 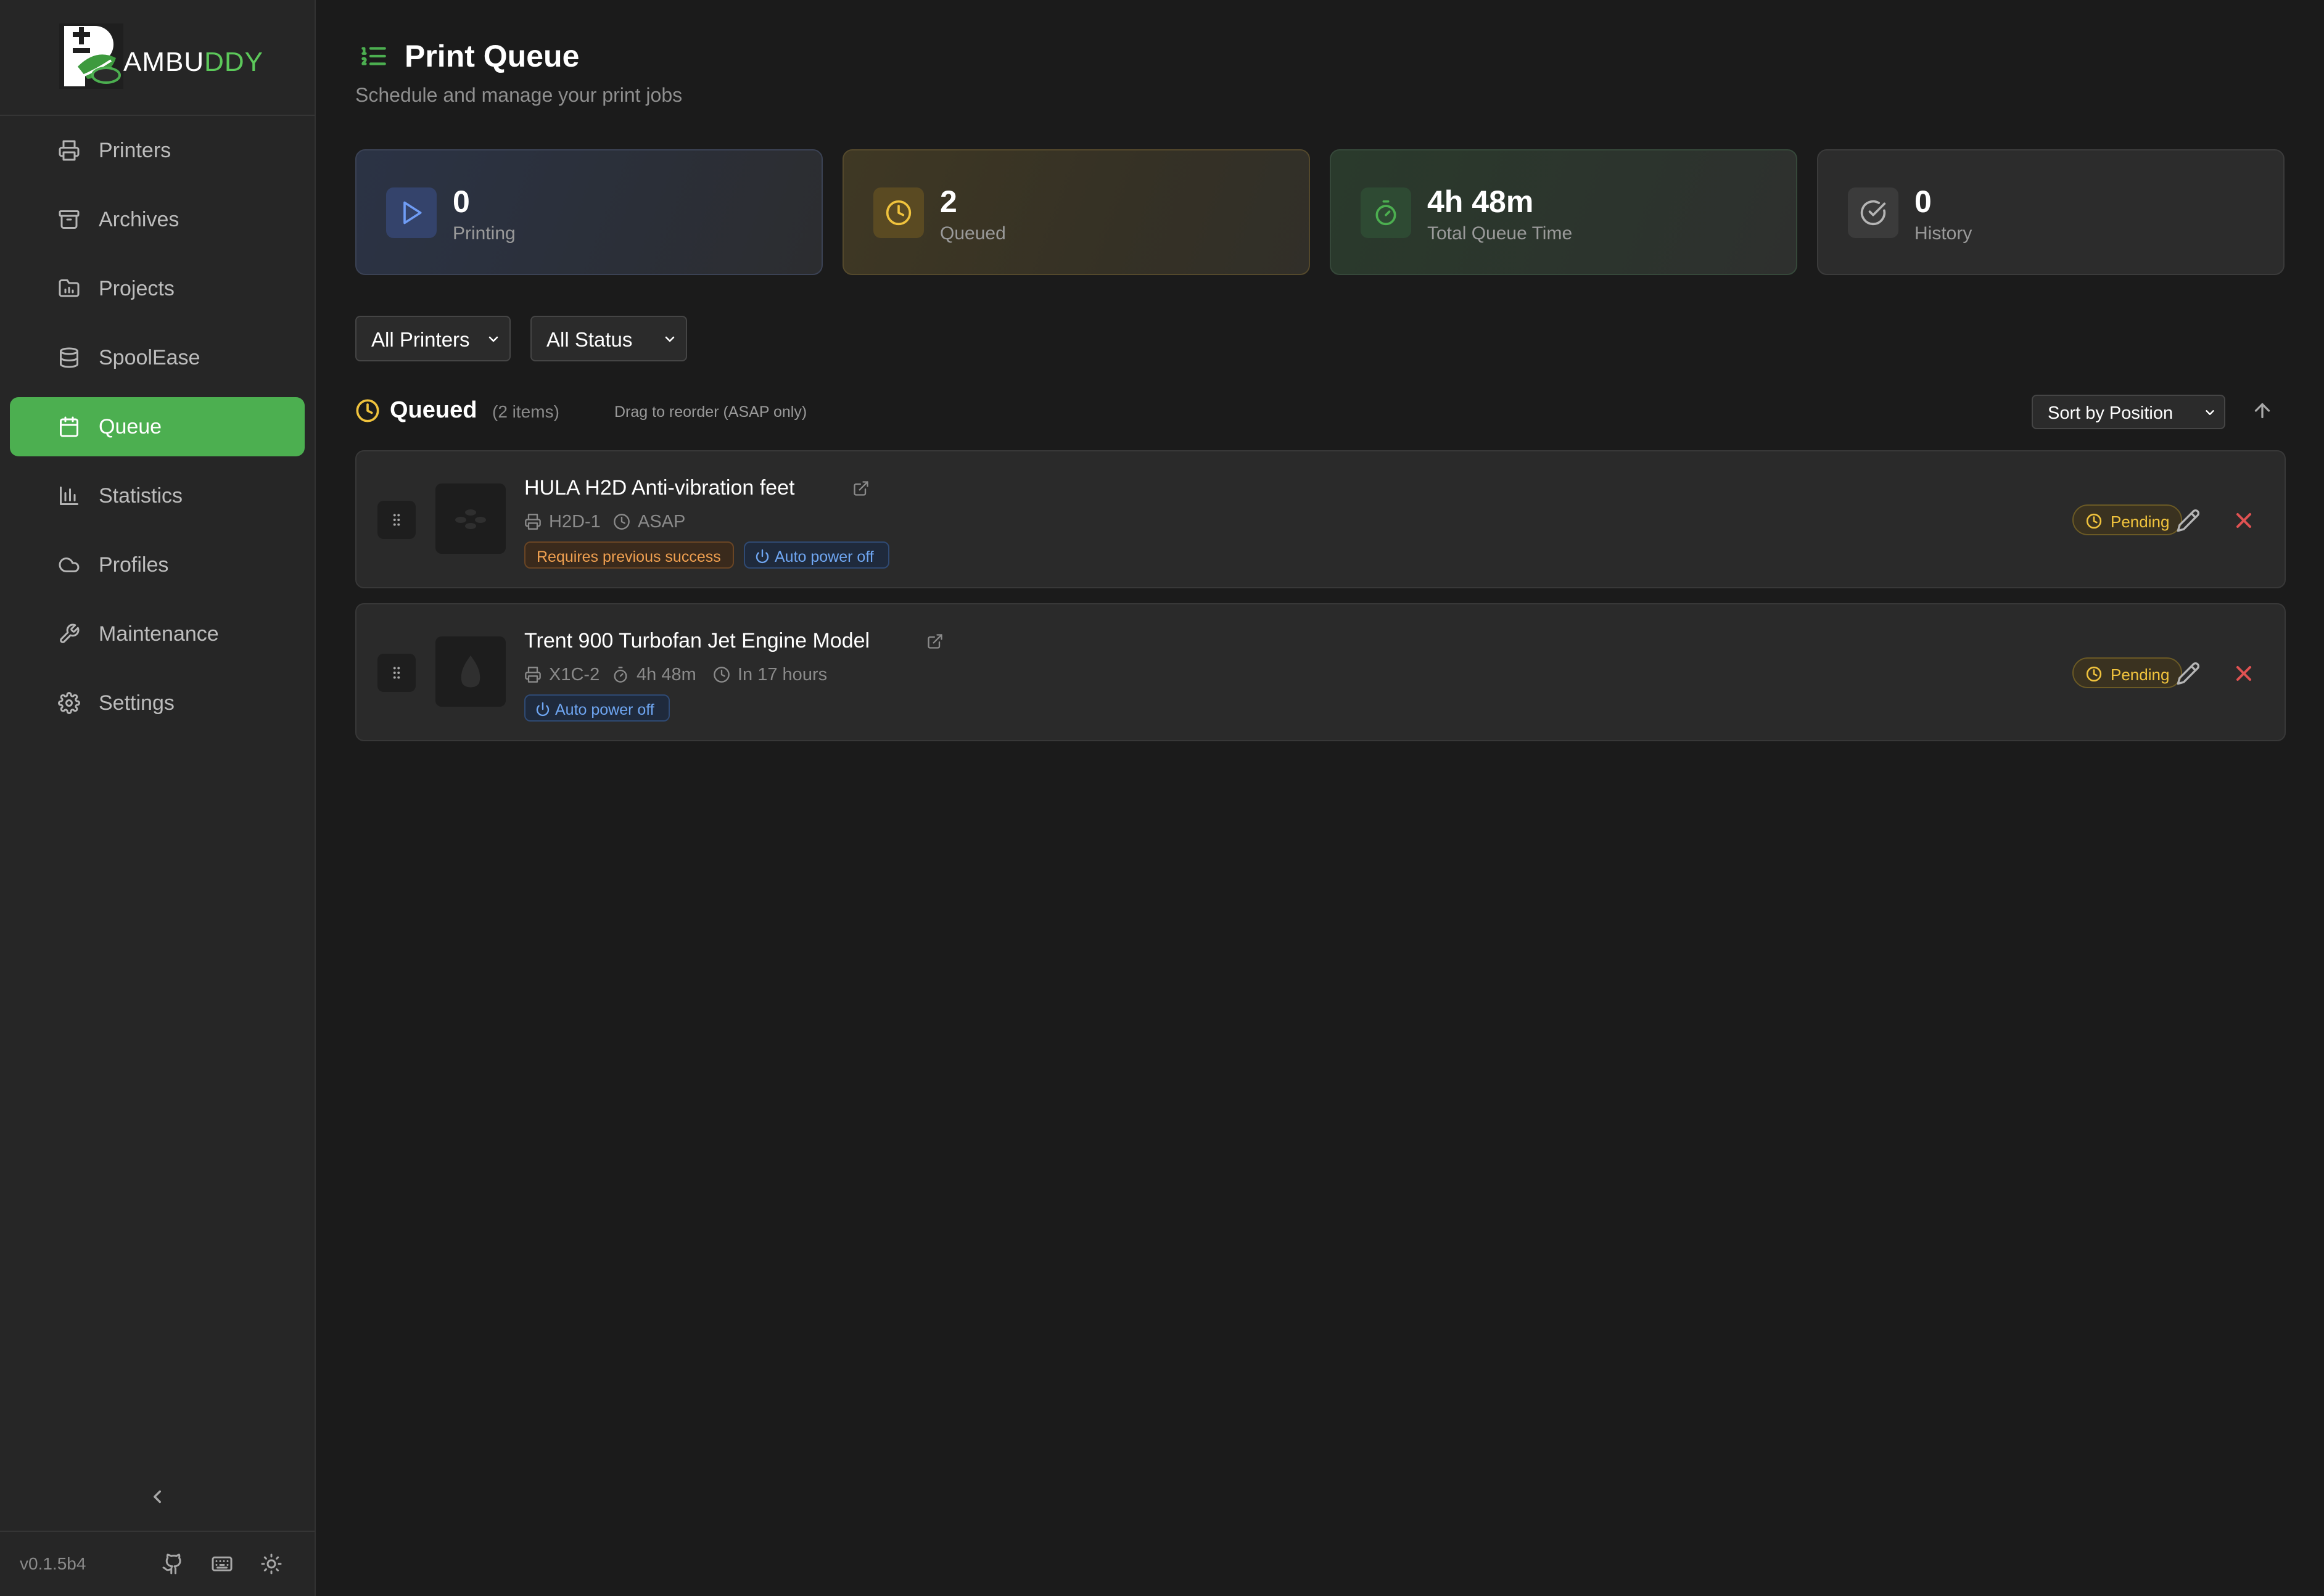 I want to click on keyboard-icon, so click(x=222, y=1564).